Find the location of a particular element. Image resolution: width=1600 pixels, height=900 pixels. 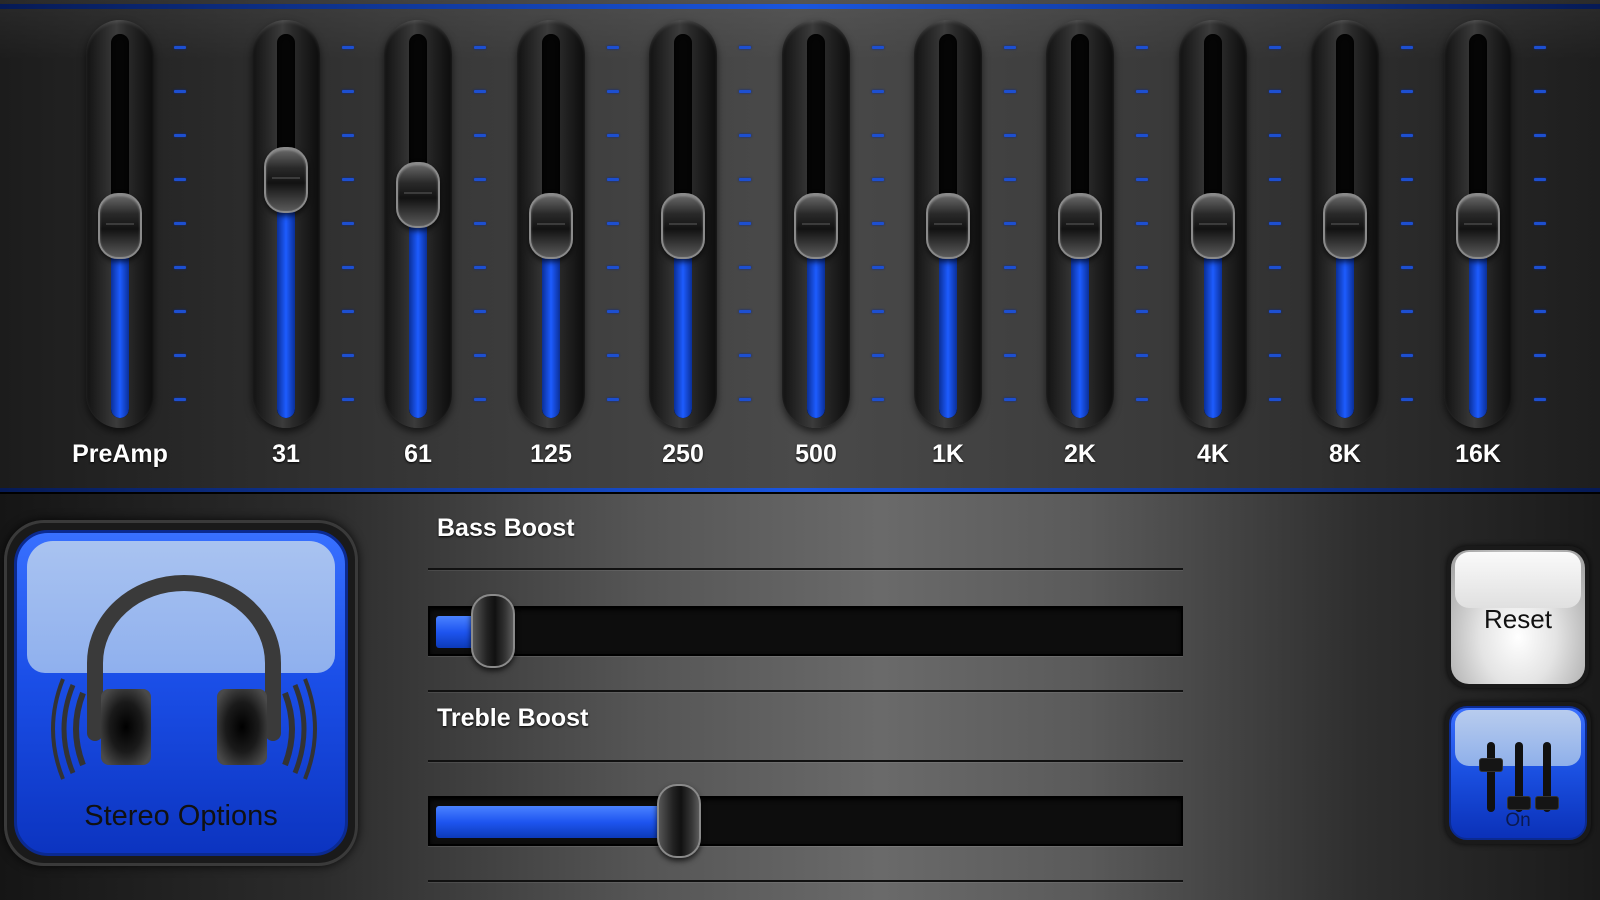

eq-band-slider: 31 is located at coordinates (286, 255).